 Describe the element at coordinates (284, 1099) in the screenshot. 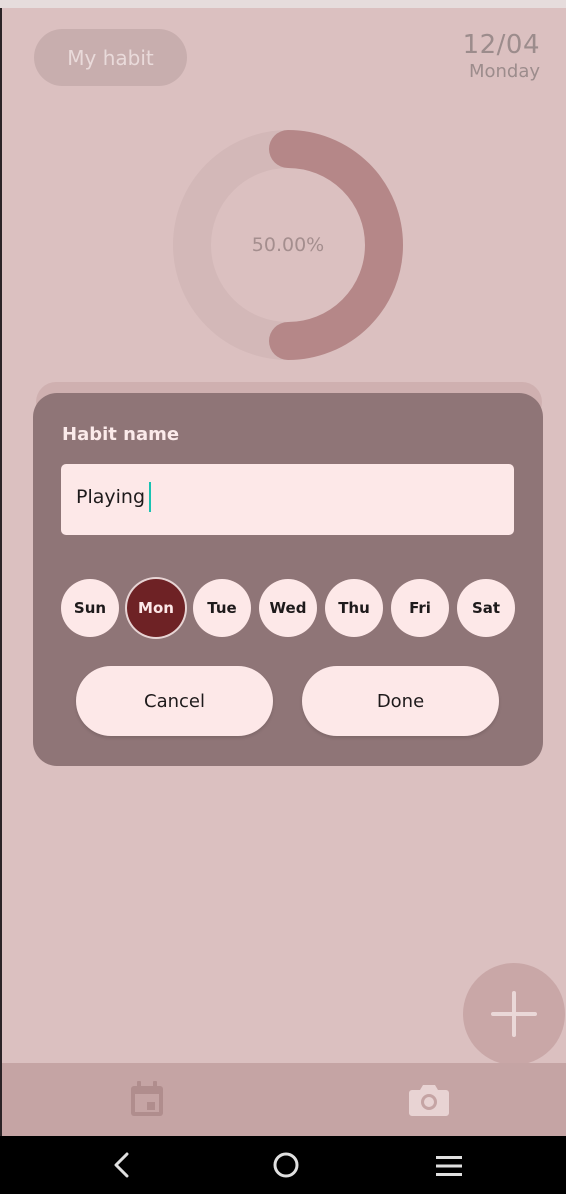

I see `bottom-nav` at that location.